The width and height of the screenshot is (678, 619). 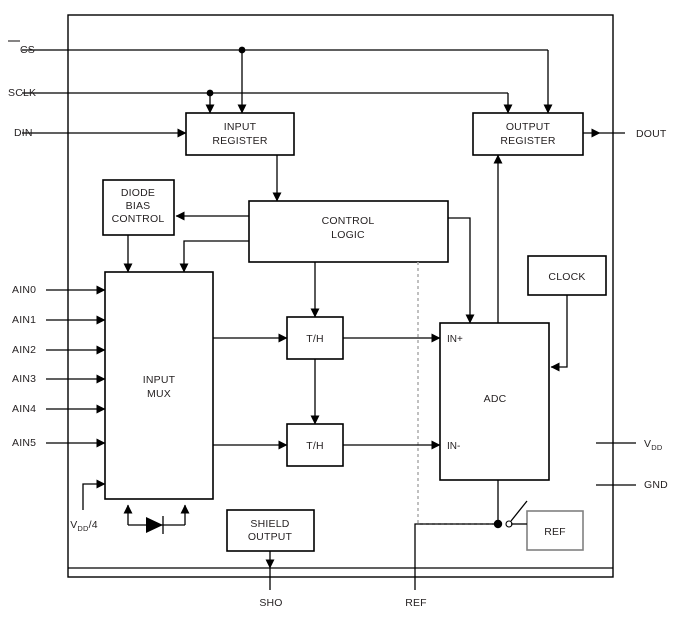 I want to click on diode-bias-control-label-line1: DIODE, so click(x=138, y=193).